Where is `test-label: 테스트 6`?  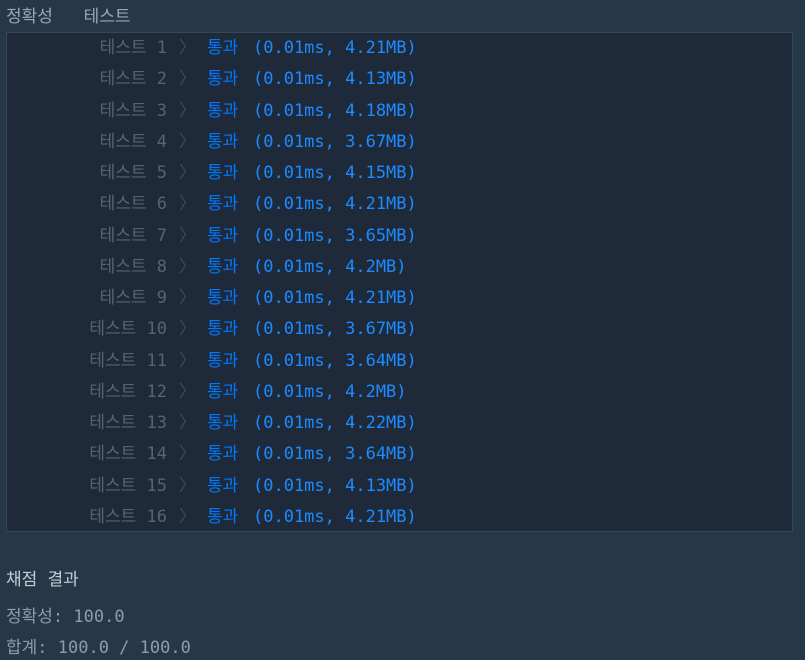
test-label: 테스트 6 is located at coordinates (133, 204).